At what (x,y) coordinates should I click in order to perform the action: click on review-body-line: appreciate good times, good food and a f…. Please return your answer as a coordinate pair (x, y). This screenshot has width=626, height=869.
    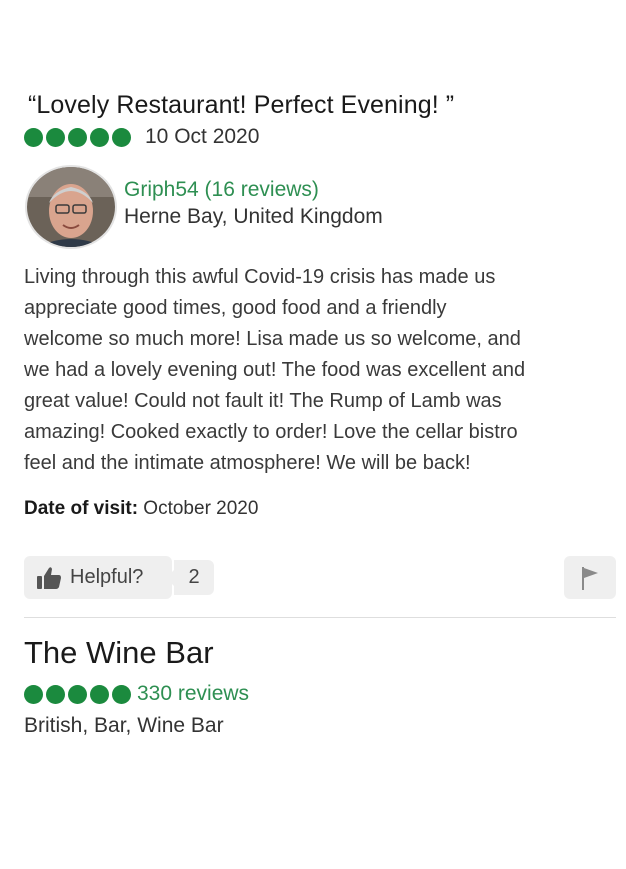
    Looking at the image, I should click on (235, 308).